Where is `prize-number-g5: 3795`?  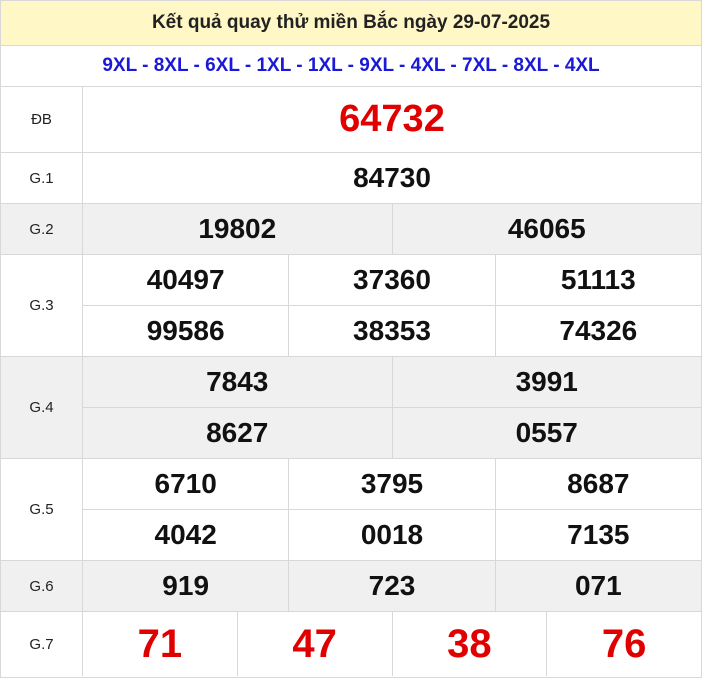 prize-number-g5: 3795 is located at coordinates (391, 484).